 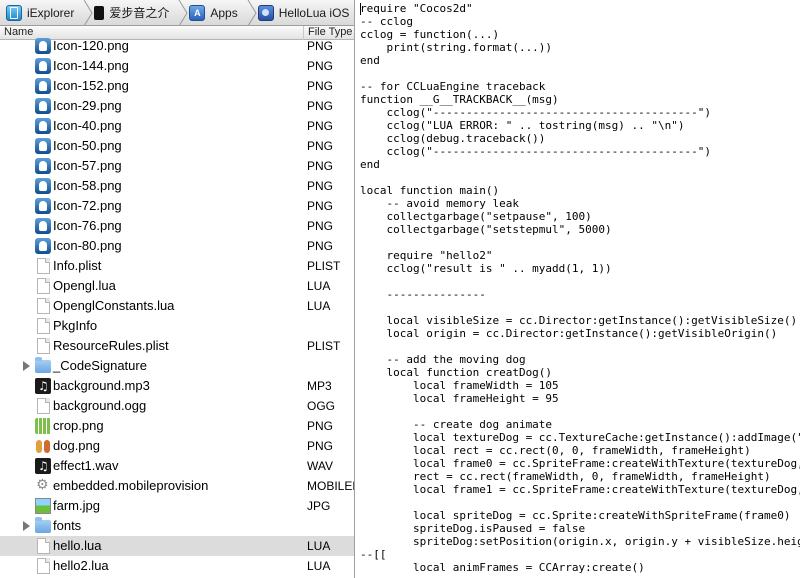 I want to click on file-row: Icon-76.png PNG, so click(x=177, y=226).